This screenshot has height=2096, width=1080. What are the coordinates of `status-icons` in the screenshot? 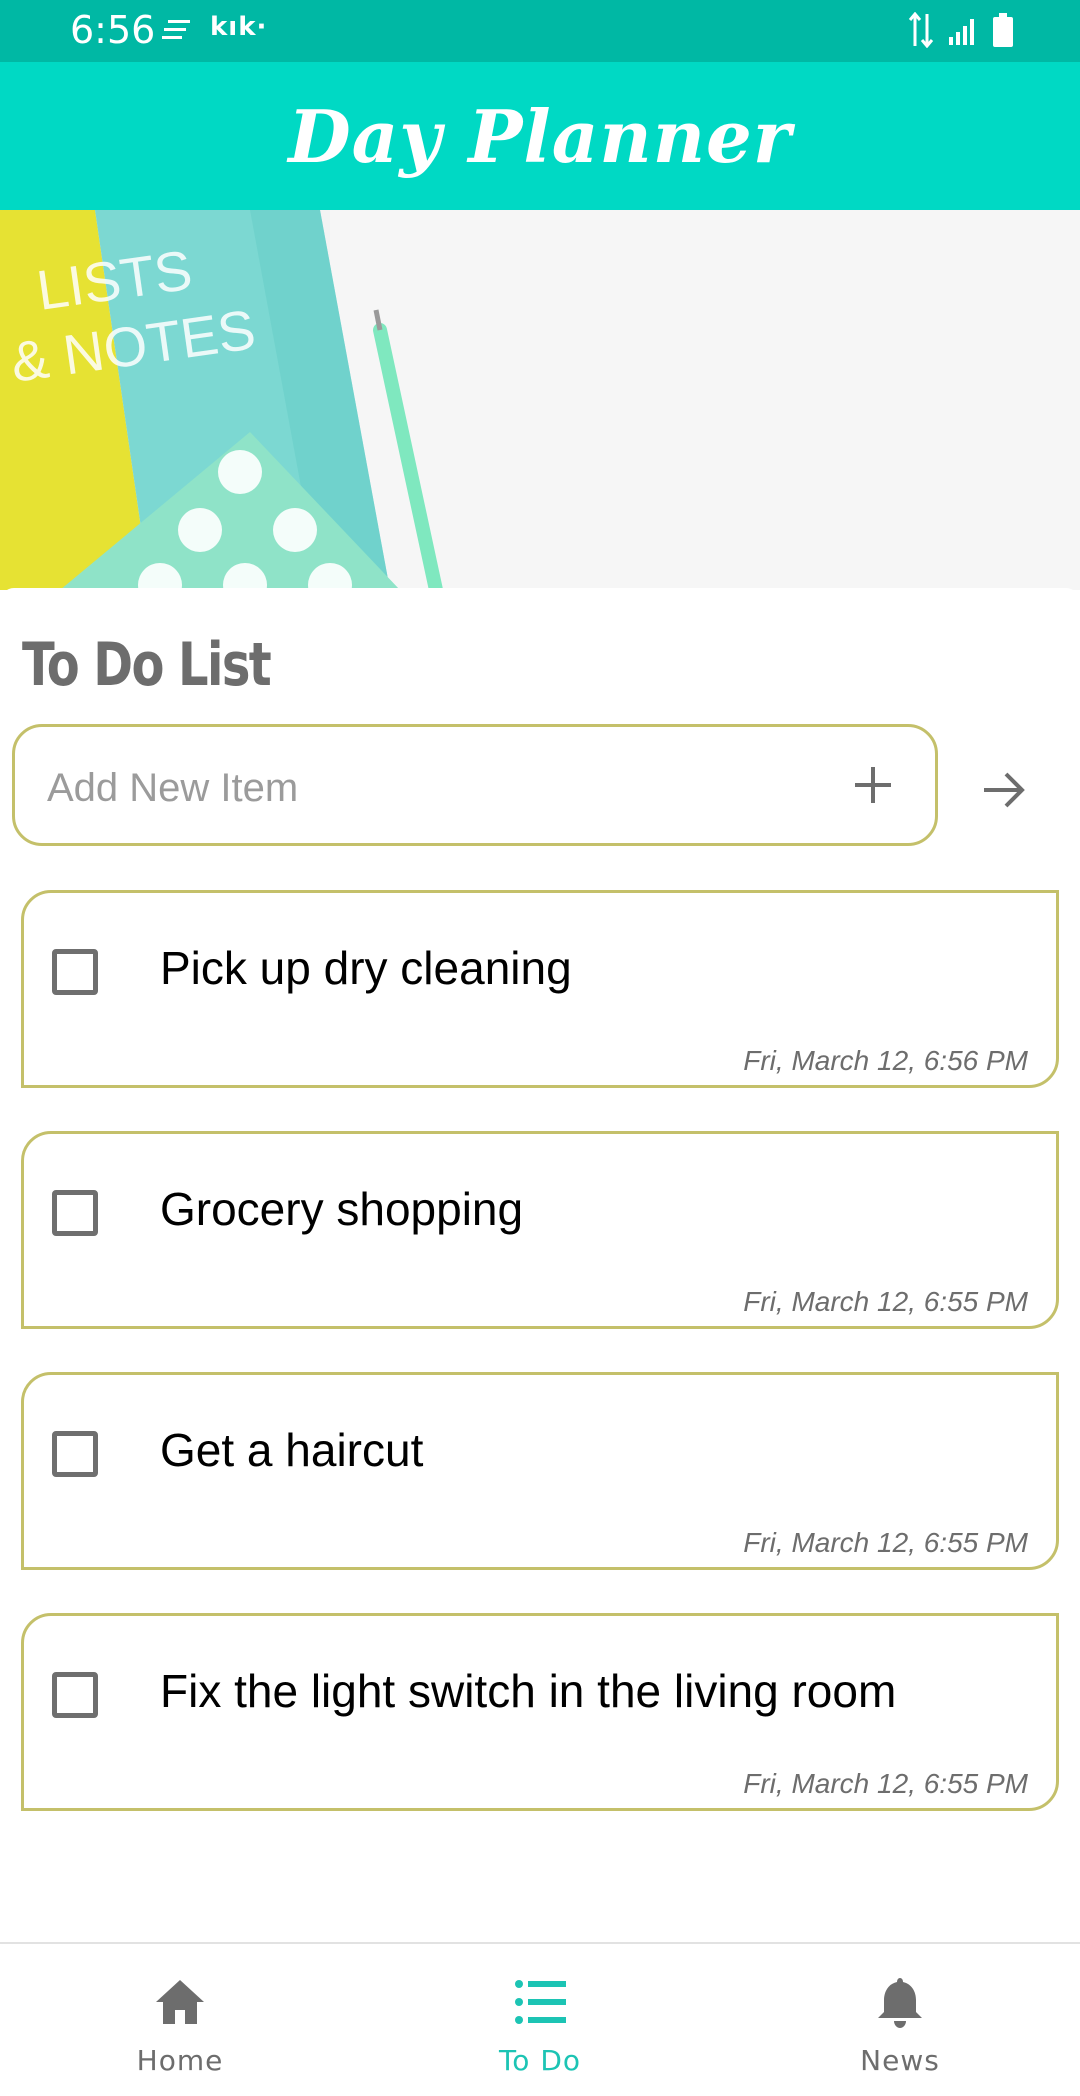 It's located at (961, 32).